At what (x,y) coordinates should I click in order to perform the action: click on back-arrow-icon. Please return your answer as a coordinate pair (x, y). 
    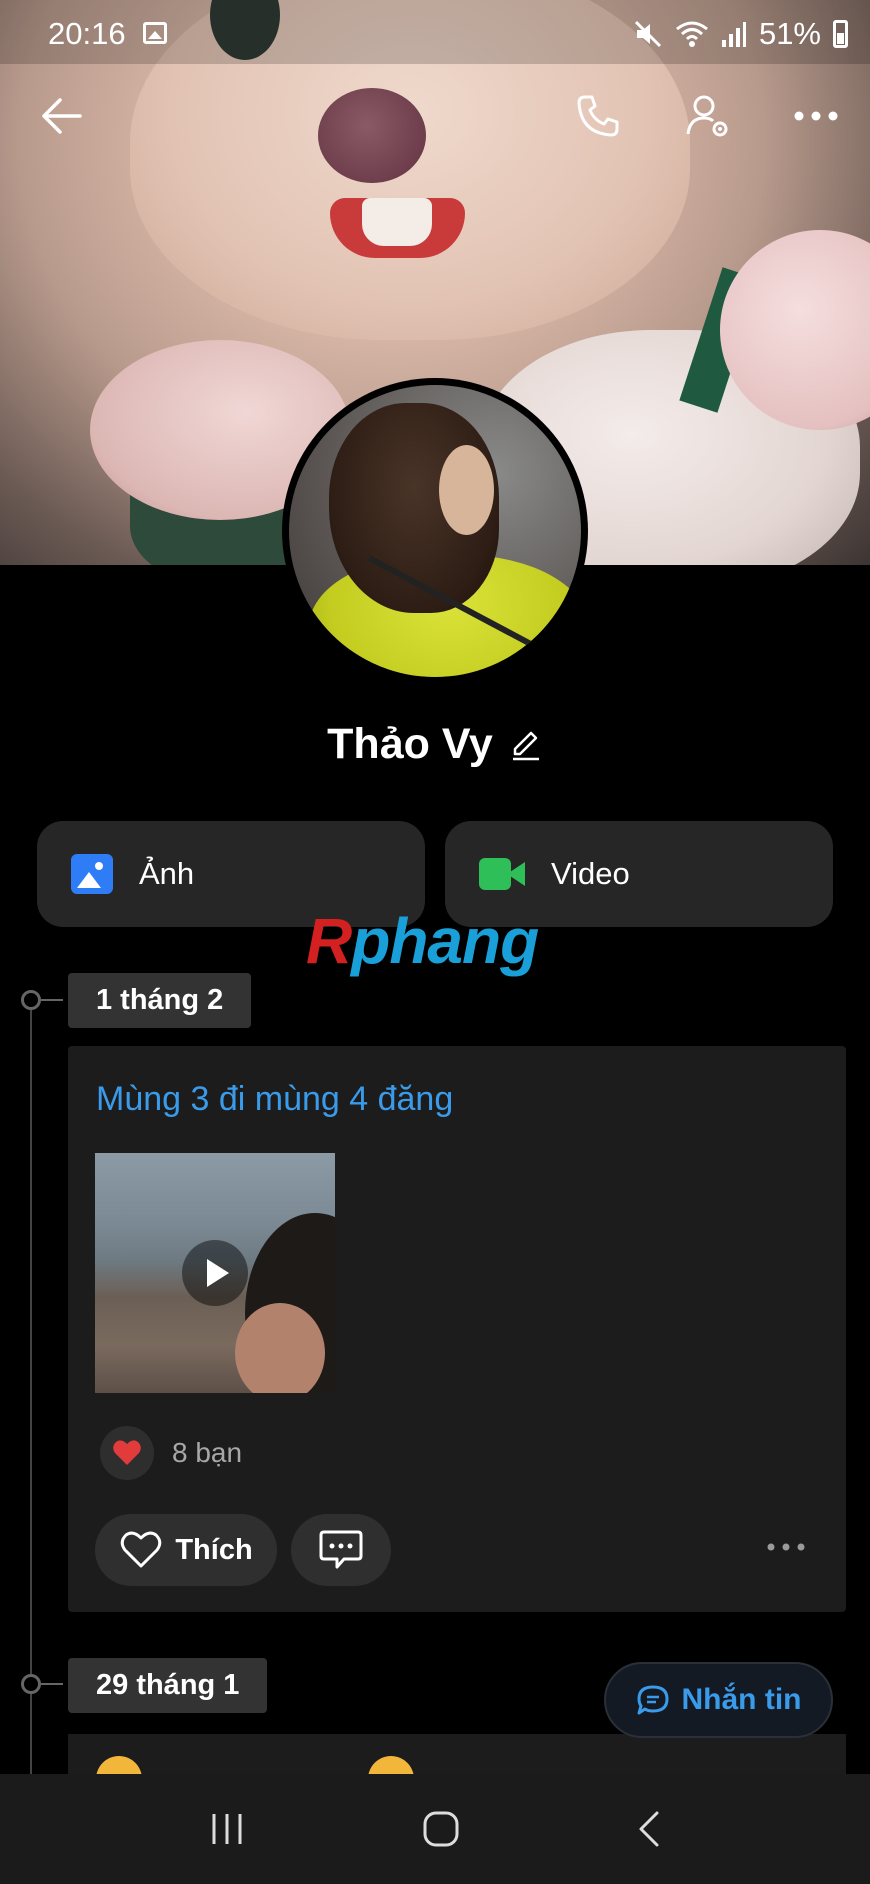
    Looking at the image, I should click on (62, 116).